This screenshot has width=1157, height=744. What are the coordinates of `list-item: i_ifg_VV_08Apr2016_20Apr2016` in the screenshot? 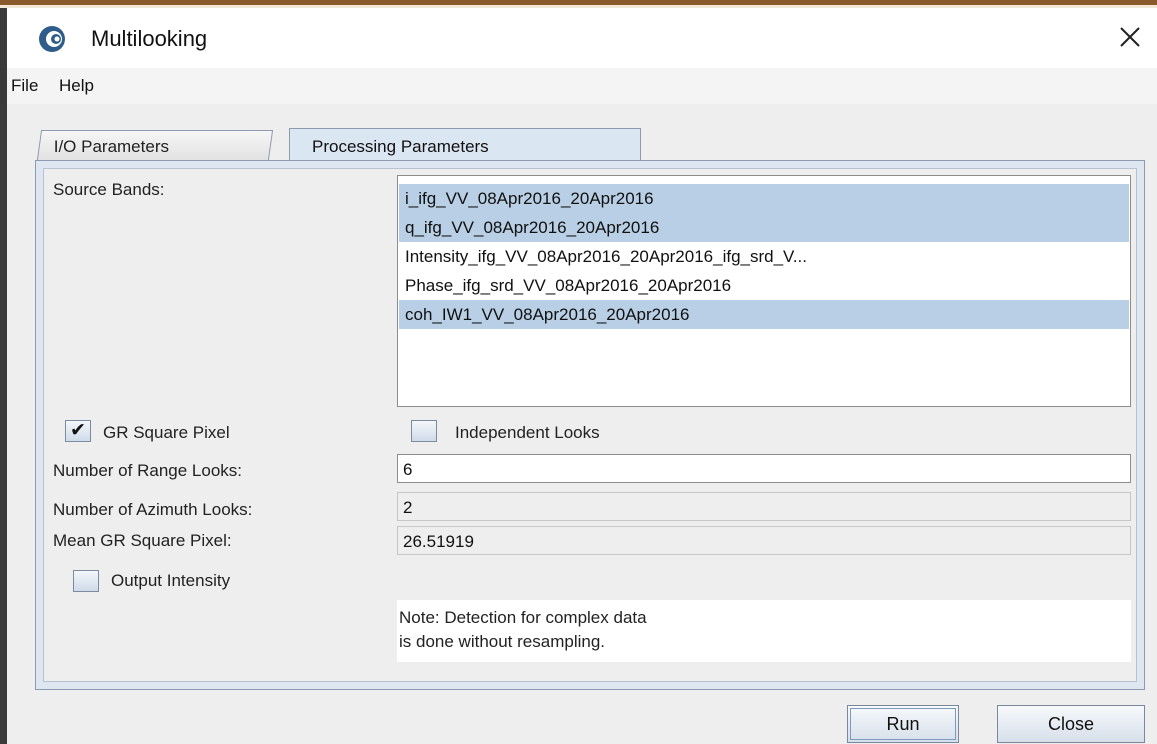 It's located at (764, 198).